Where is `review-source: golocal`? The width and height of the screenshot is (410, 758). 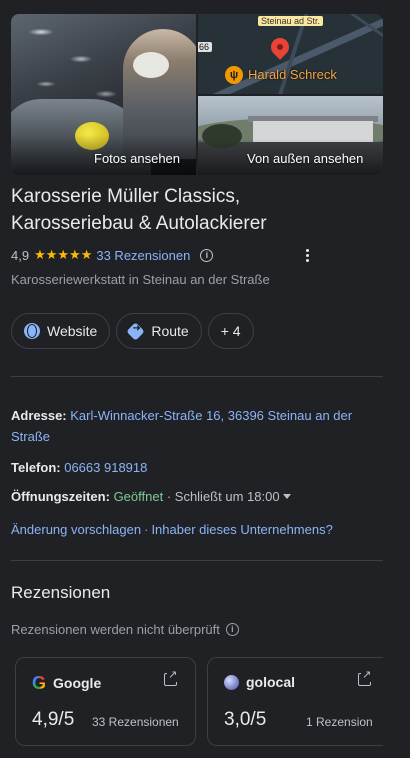
review-source: golocal is located at coordinates (259, 682).